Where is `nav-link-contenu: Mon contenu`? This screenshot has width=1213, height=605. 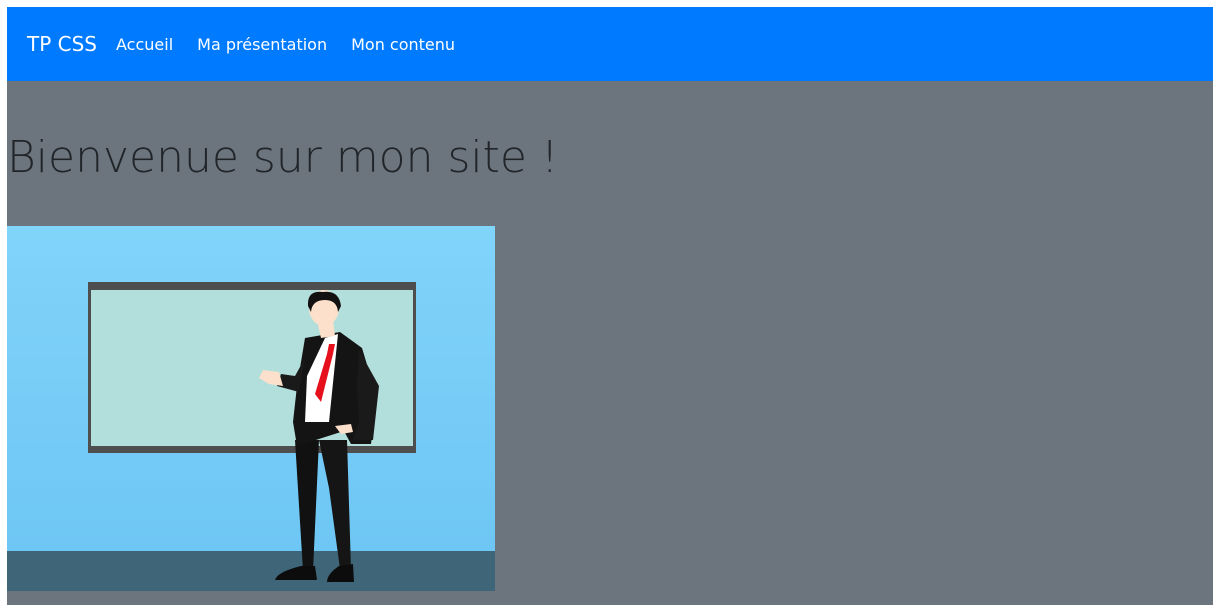
nav-link-contenu: Mon contenu is located at coordinates (403, 44).